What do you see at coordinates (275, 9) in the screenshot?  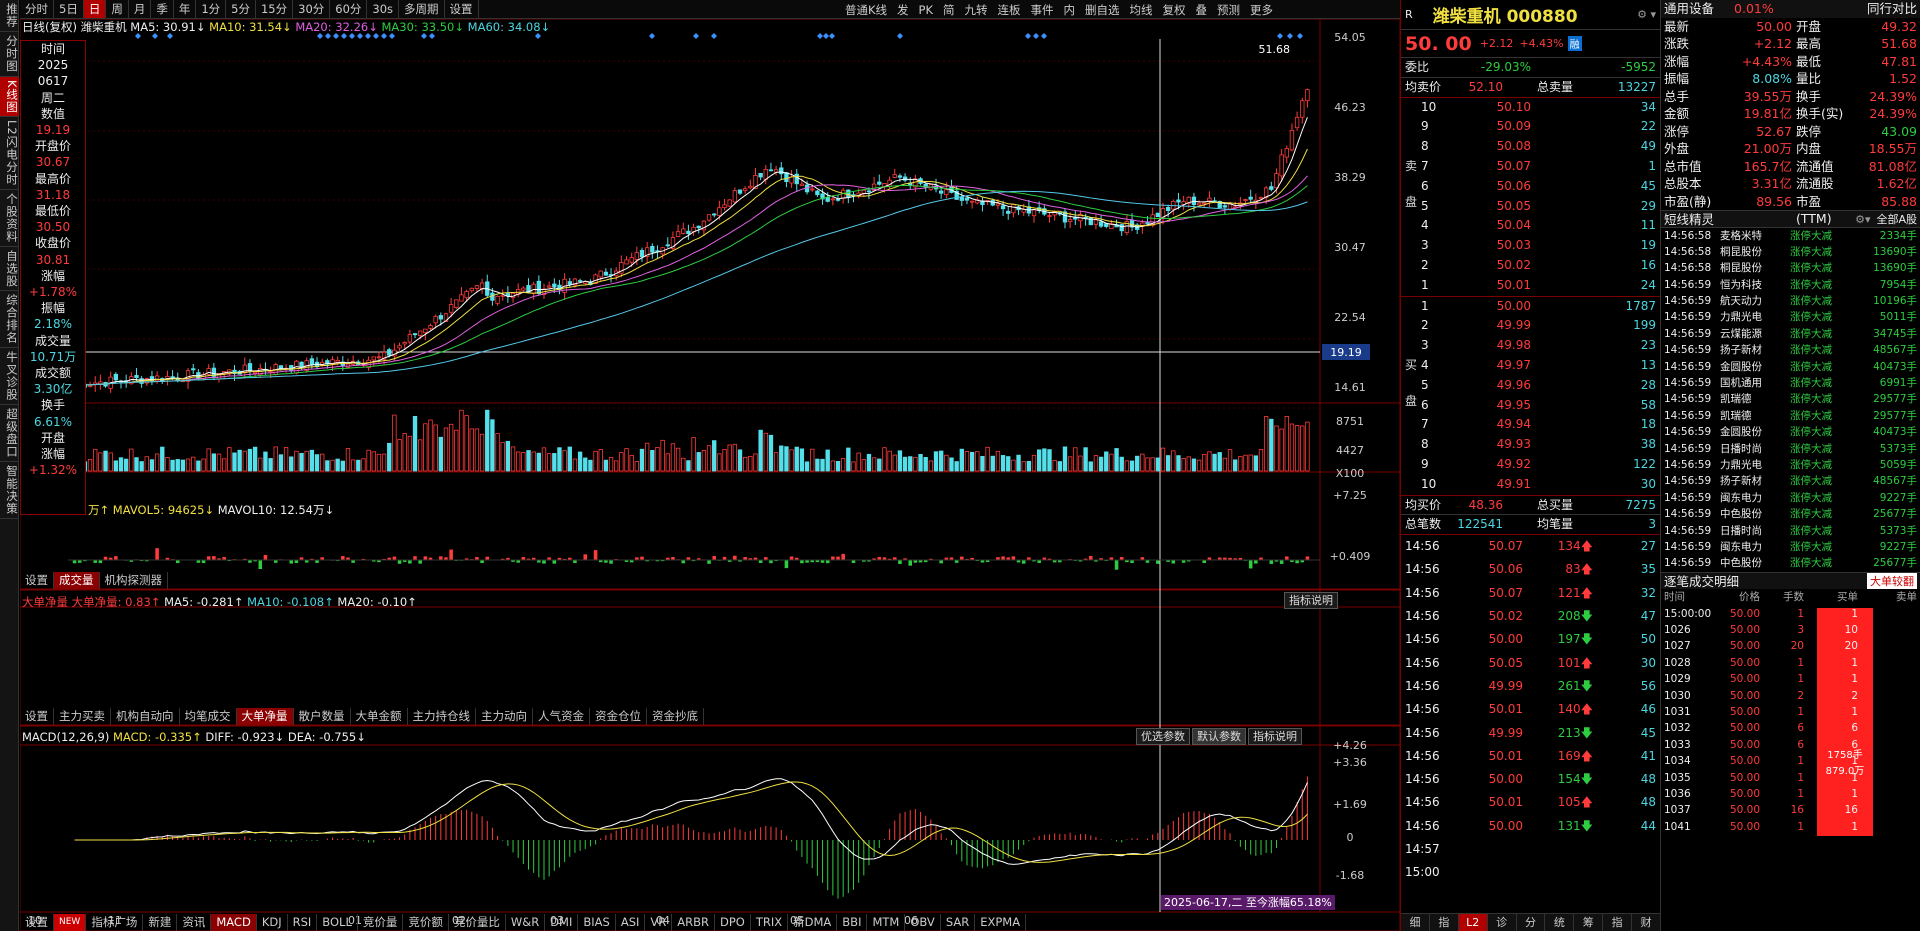 I see `period-tab: 15分` at bounding box center [275, 9].